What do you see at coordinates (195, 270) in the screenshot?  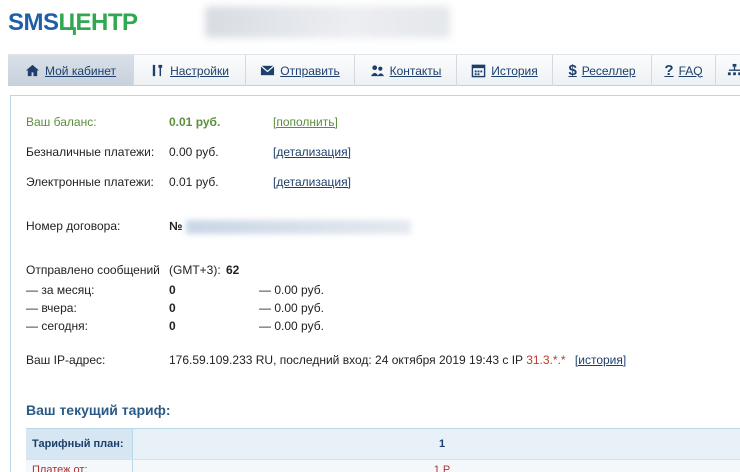 I see `sent-timezone: (GMT+3):` at bounding box center [195, 270].